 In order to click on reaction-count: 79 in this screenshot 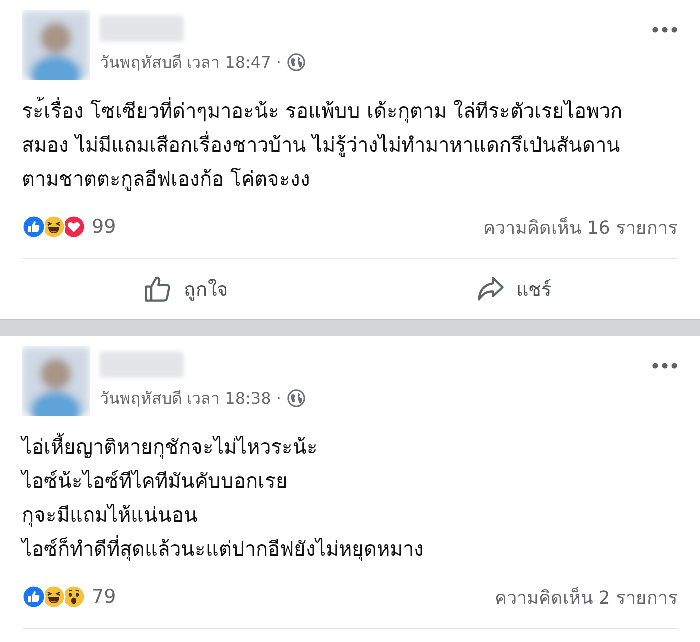, I will do `click(104, 597)`.